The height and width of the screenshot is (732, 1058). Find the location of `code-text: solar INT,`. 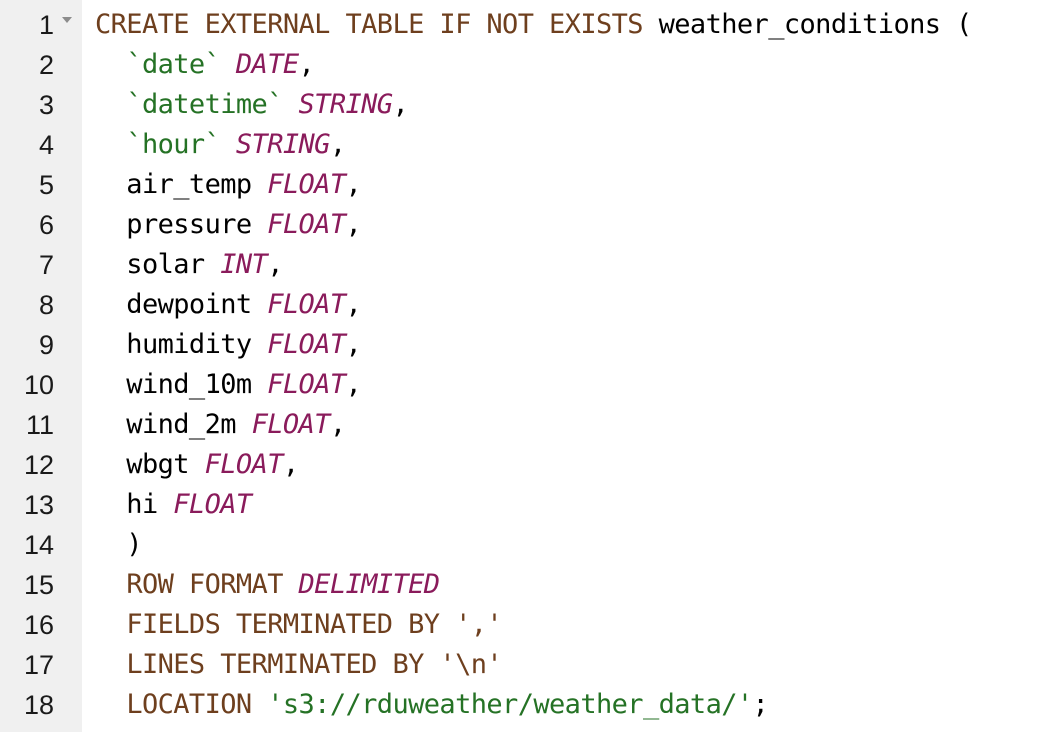

code-text: solar INT, is located at coordinates (189, 265).